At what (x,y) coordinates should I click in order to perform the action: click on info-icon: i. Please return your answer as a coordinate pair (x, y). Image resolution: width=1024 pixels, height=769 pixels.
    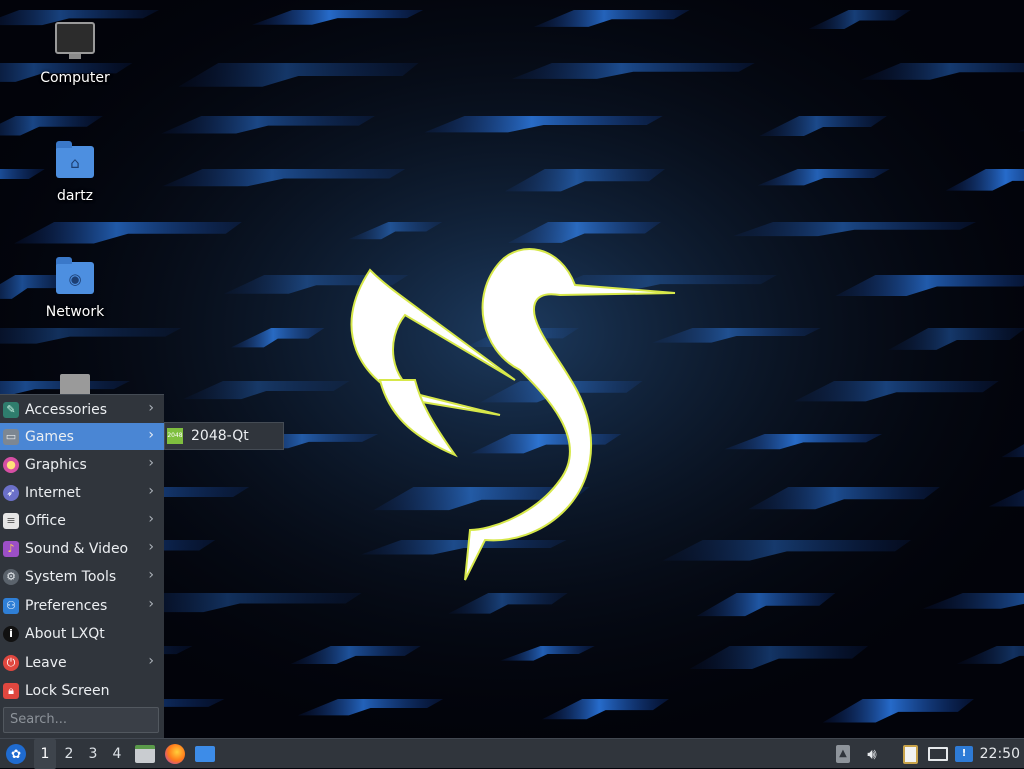
    Looking at the image, I should click on (11, 633).